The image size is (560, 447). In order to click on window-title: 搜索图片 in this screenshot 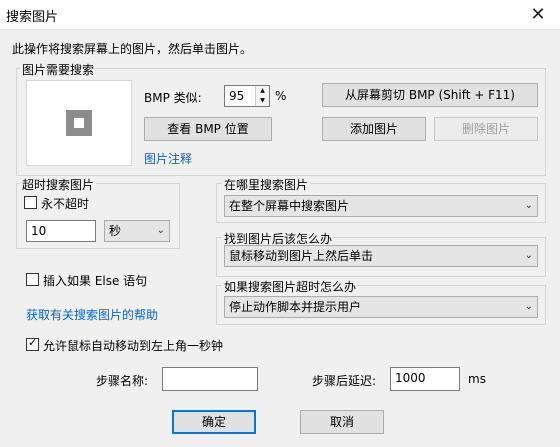, I will do `click(32, 17)`.